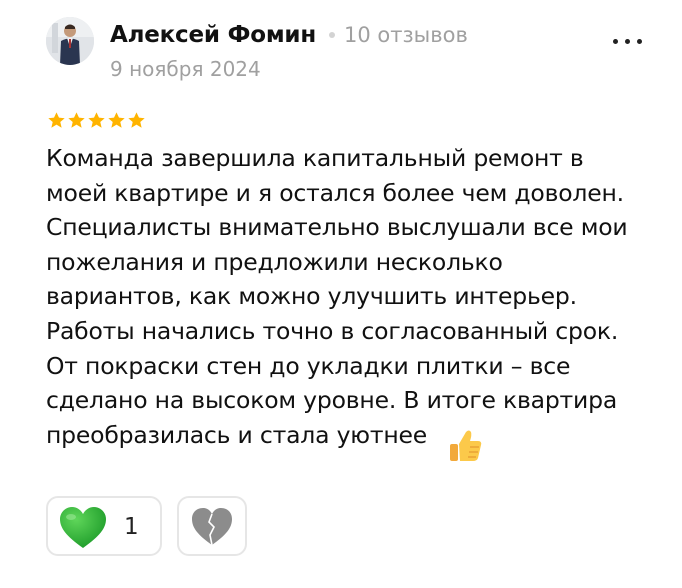 The width and height of the screenshot is (682, 588). What do you see at coordinates (185, 69) in the screenshot?
I see `review-date: 9 ноября 2024` at bounding box center [185, 69].